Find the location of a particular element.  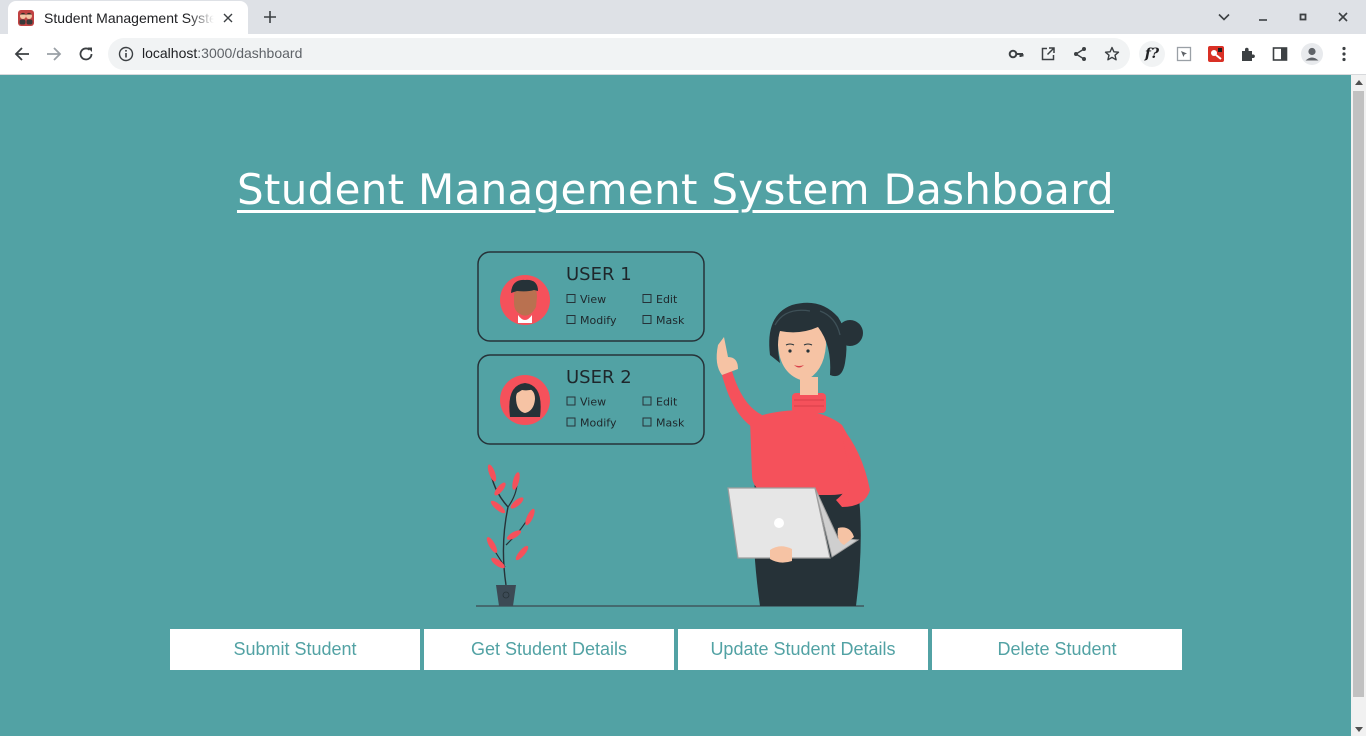

tab-search-chevron-icon is located at coordinates (1224, 17).